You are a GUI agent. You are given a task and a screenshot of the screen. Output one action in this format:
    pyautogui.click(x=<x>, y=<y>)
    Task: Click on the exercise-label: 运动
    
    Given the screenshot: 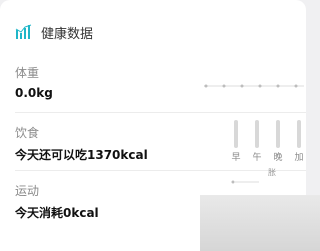 What is the action you would take?
    pyautogui.click(x=27, y=191)
    